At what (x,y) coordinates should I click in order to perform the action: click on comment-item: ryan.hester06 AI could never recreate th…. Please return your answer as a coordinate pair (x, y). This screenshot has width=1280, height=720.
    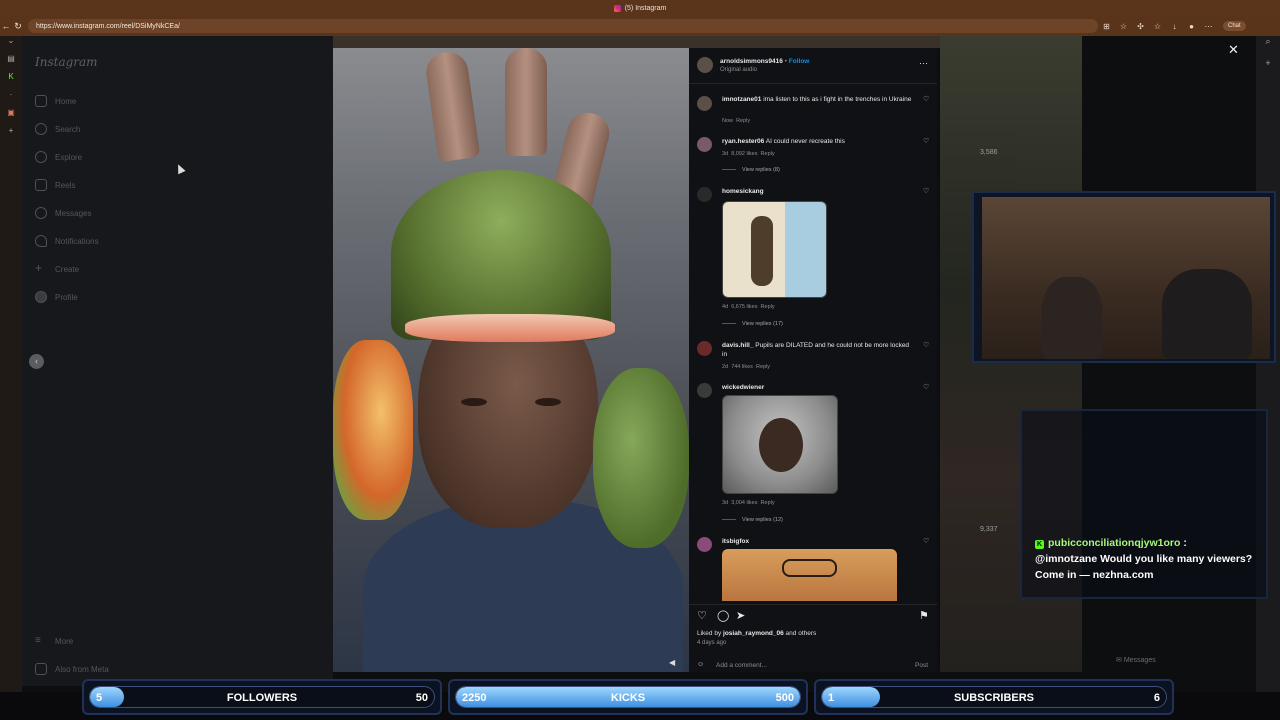
    Looking at the image, I should click on (813, 157).